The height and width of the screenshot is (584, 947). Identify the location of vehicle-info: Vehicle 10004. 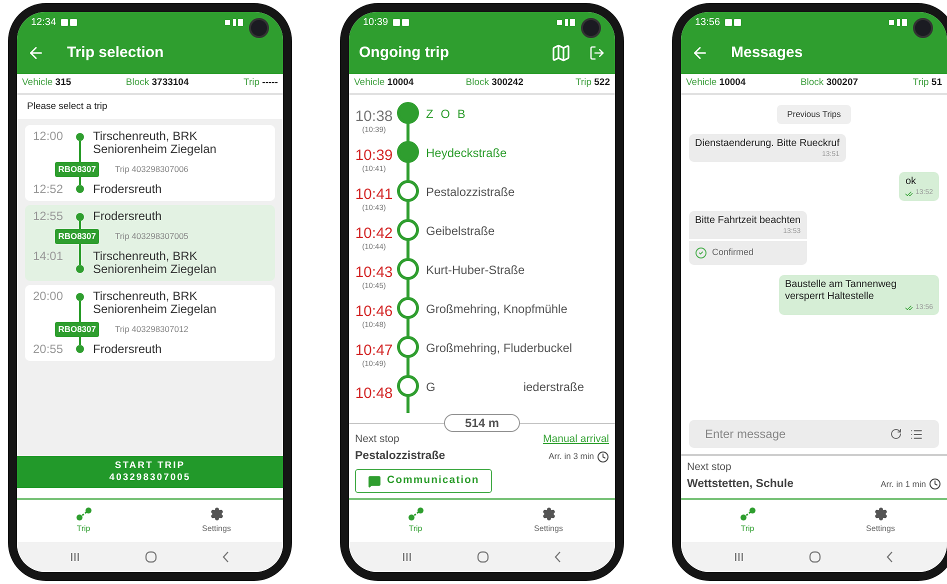
(716, 83).